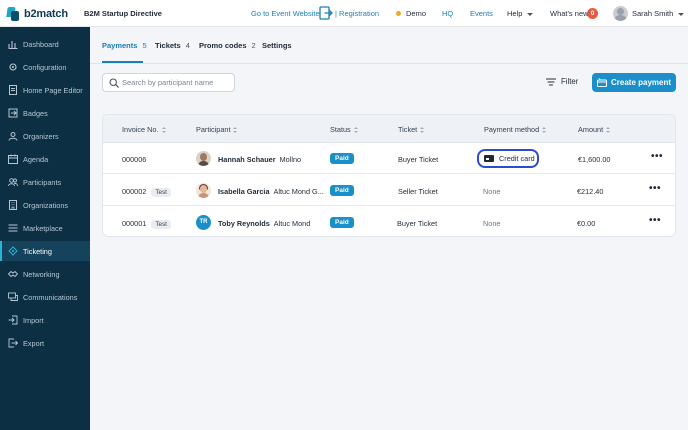 The image size is (688, 430). What do you see at coordinates (140, 129) in the screenshot?
I see `column-label: Invoice No.` at bounding box center [140, 129].